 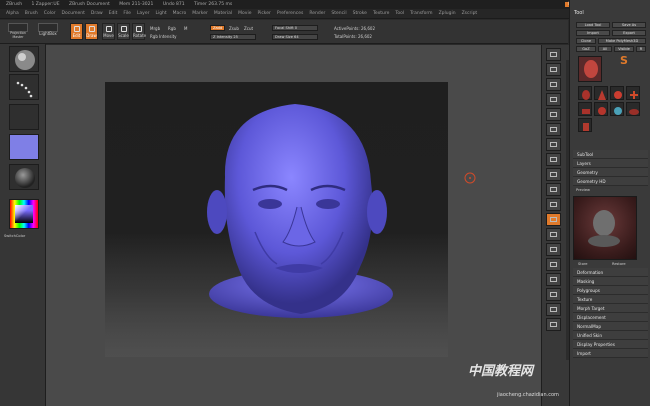 I want to click on z-intensity-slider: Z Intensity 25, so click(x=233, y=37).